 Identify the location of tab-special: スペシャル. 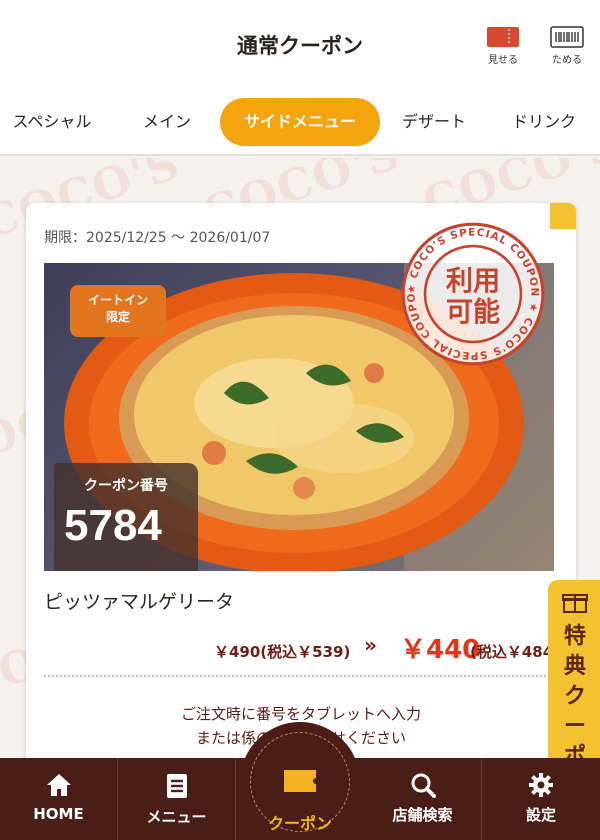
(52, 122).